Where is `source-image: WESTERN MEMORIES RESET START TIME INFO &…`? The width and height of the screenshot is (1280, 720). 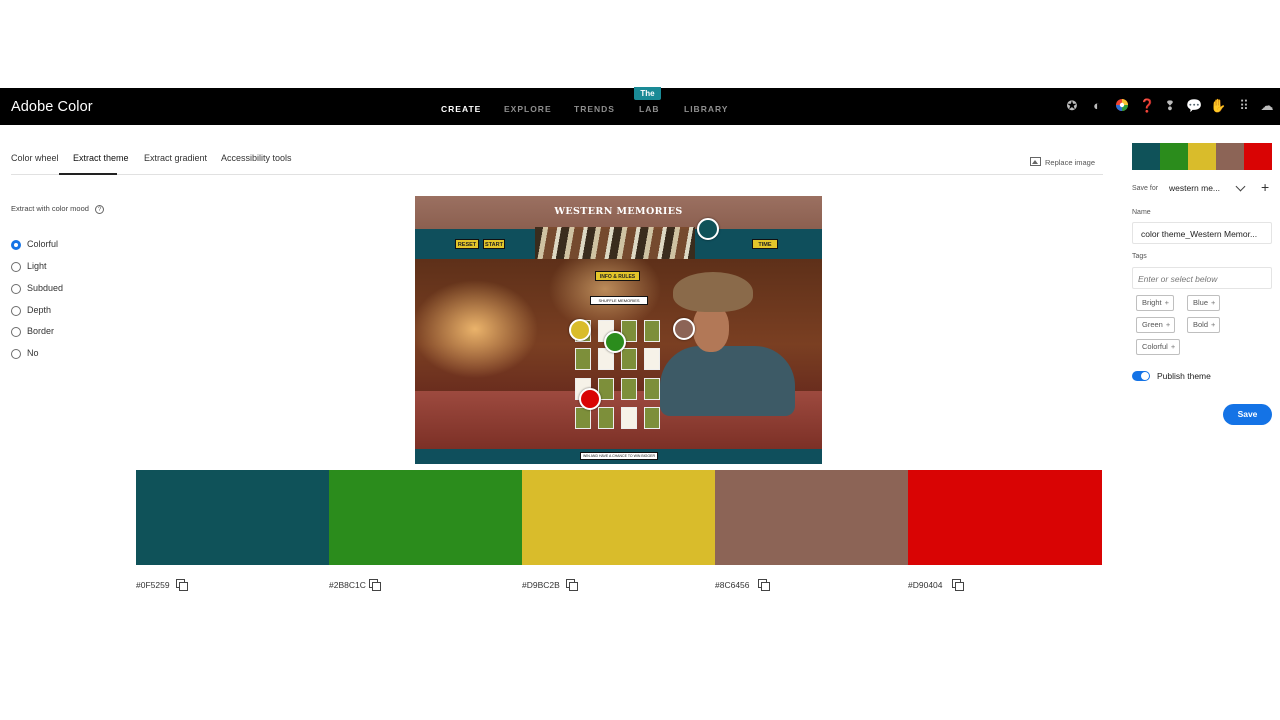
source-image: WESTERN MEMORIES RESET START TIME INFO &… is located at coordinates (618, 330).